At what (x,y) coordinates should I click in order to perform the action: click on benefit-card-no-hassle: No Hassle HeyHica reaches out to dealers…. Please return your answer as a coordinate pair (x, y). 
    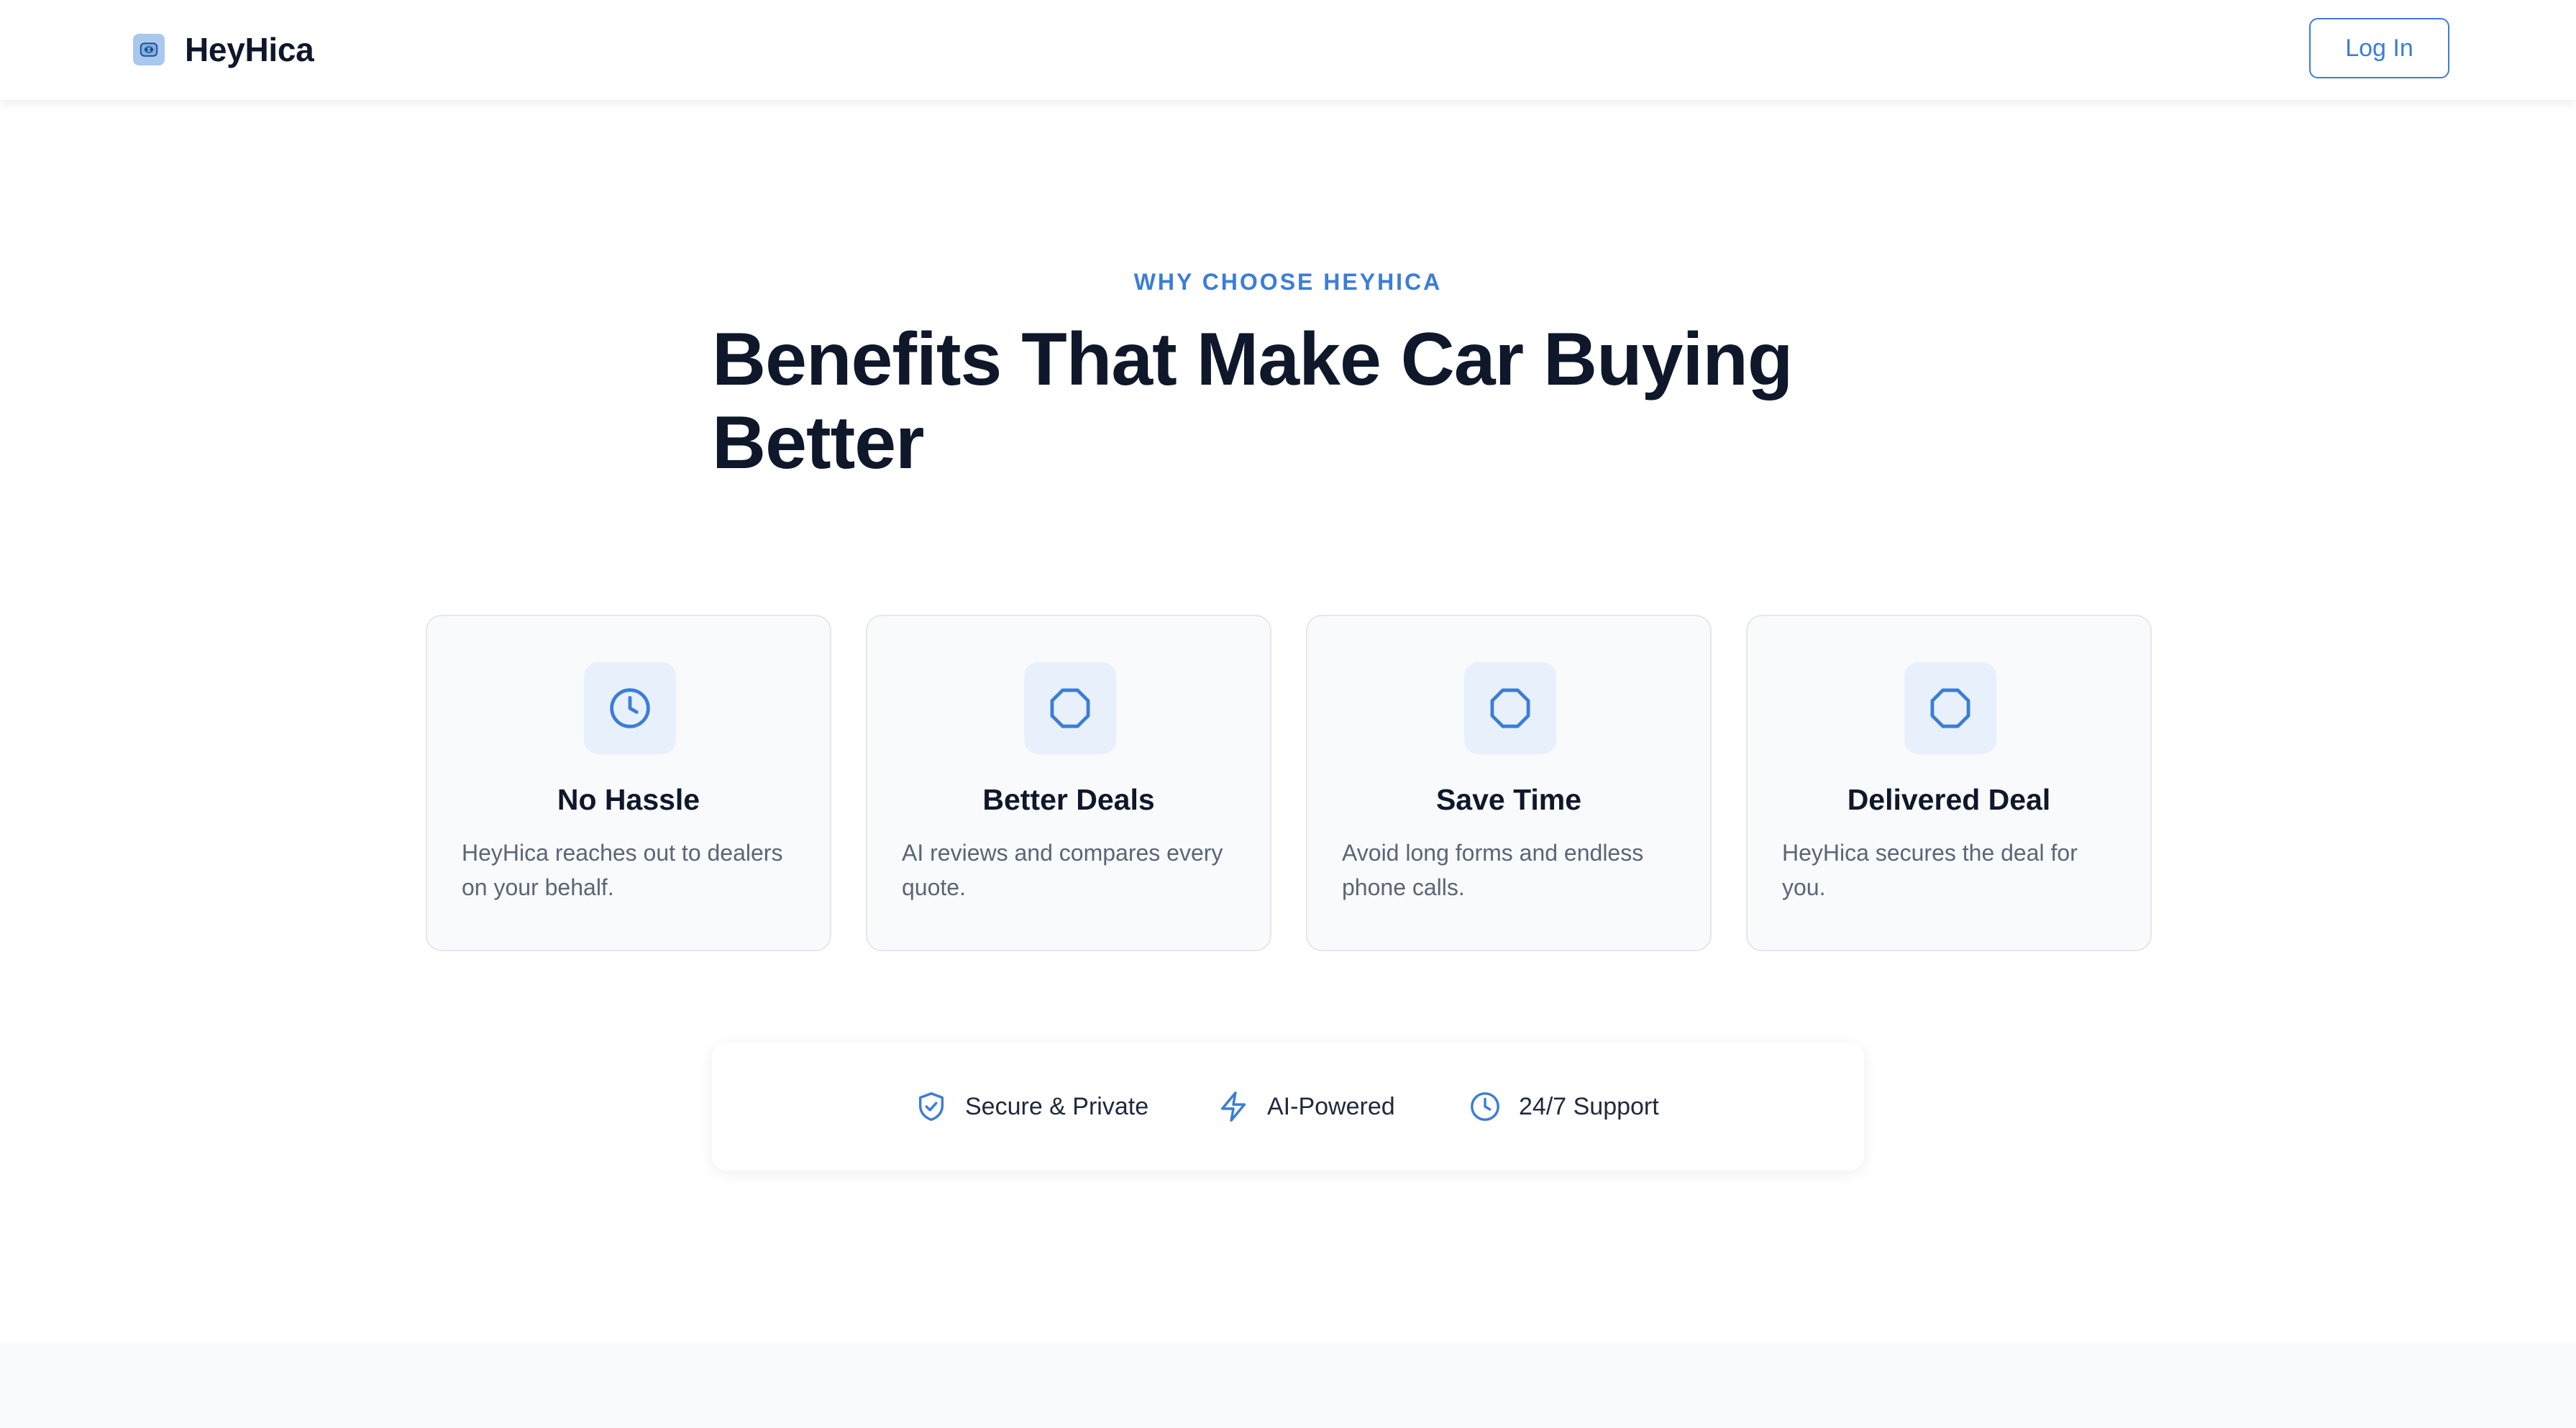
    Looking at the image, I should click on (628, 783).